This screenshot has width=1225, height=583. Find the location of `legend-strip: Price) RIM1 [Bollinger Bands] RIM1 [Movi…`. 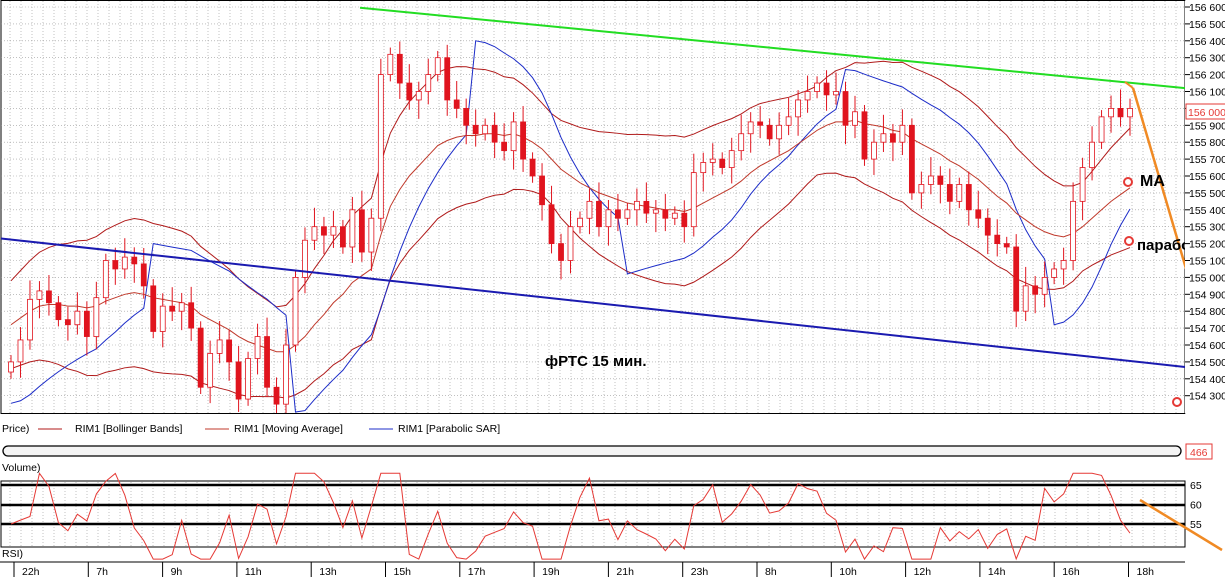

legend-strip: Price) RIM1 [Bollinger Bands] RIM1 [Movi… is located at coordinates (251, 429).